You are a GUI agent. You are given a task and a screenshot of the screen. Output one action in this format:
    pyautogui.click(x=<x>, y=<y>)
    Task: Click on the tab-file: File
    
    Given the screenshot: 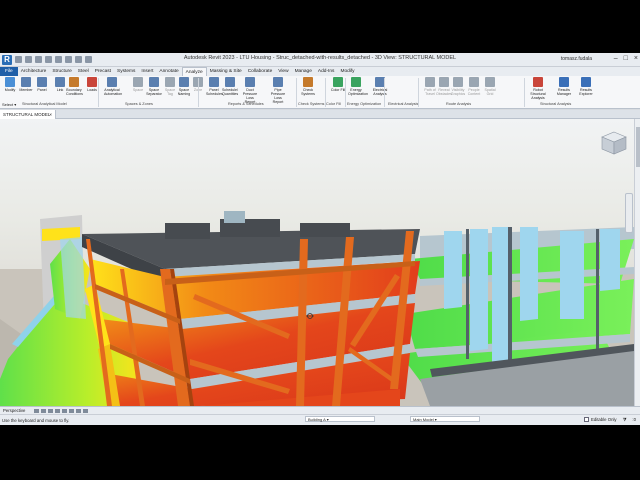 What is the action you would take?
    pyautogui.click(x=9, y=71)
    